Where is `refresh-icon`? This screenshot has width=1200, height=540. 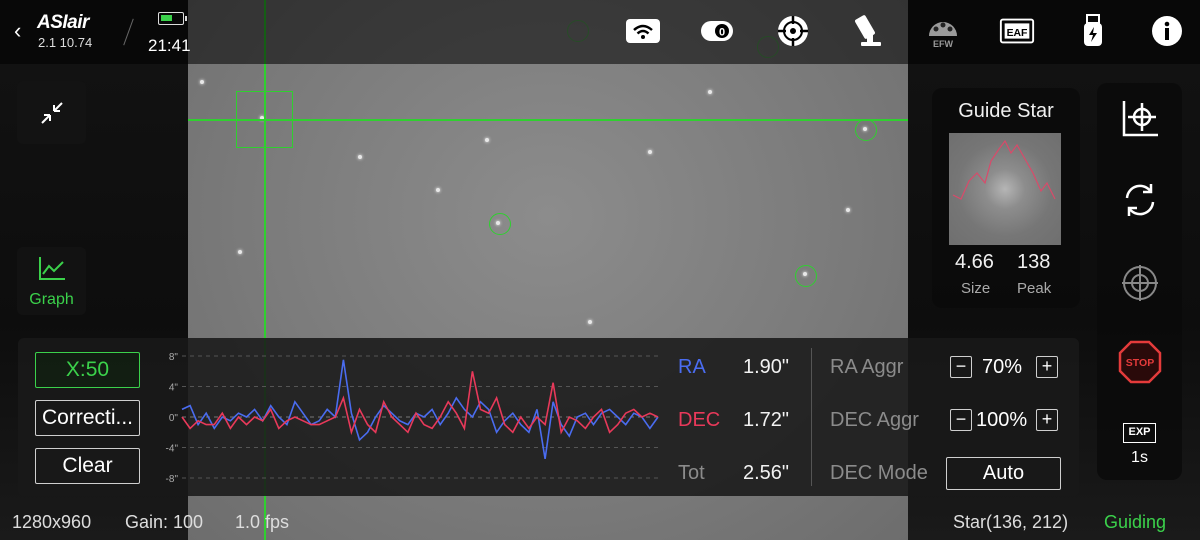 refresh-icon is located at coordinates (1139, 200).